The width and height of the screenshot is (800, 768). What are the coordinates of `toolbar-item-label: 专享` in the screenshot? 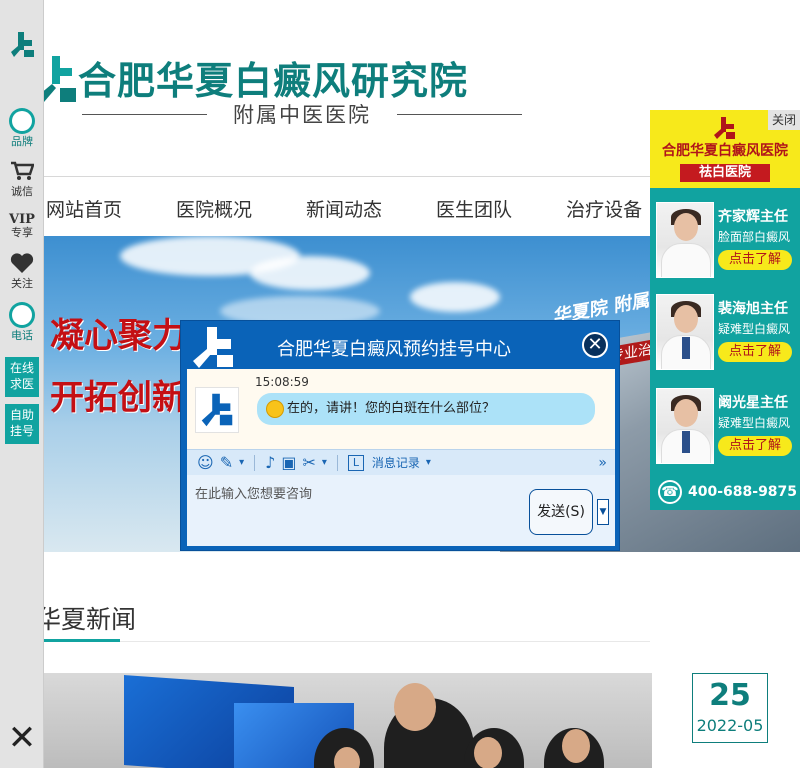 It's located at (22, 232).